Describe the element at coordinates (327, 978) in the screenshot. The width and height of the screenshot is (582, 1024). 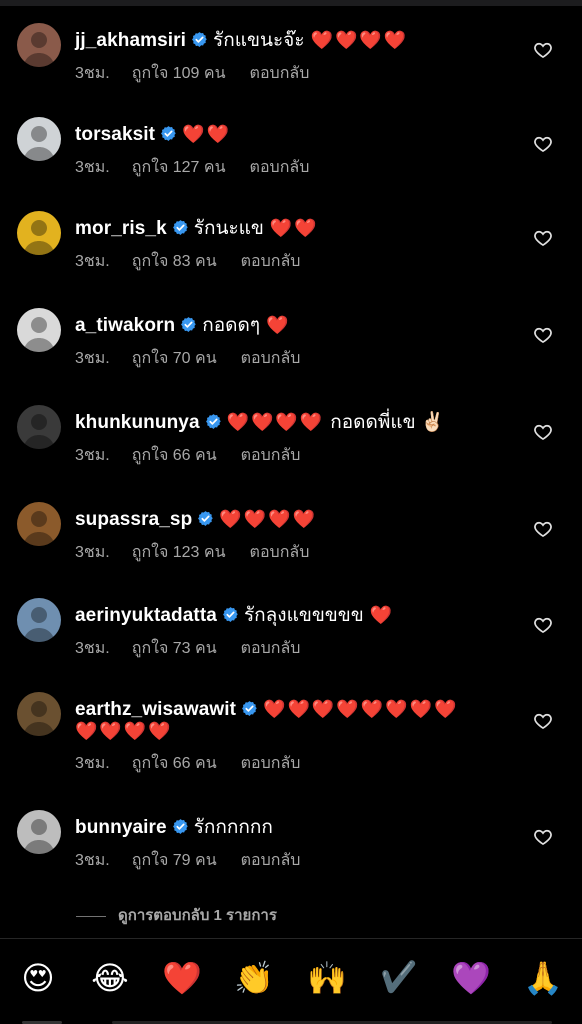
I see `emoji-reaction-button: 🙌` at that location.